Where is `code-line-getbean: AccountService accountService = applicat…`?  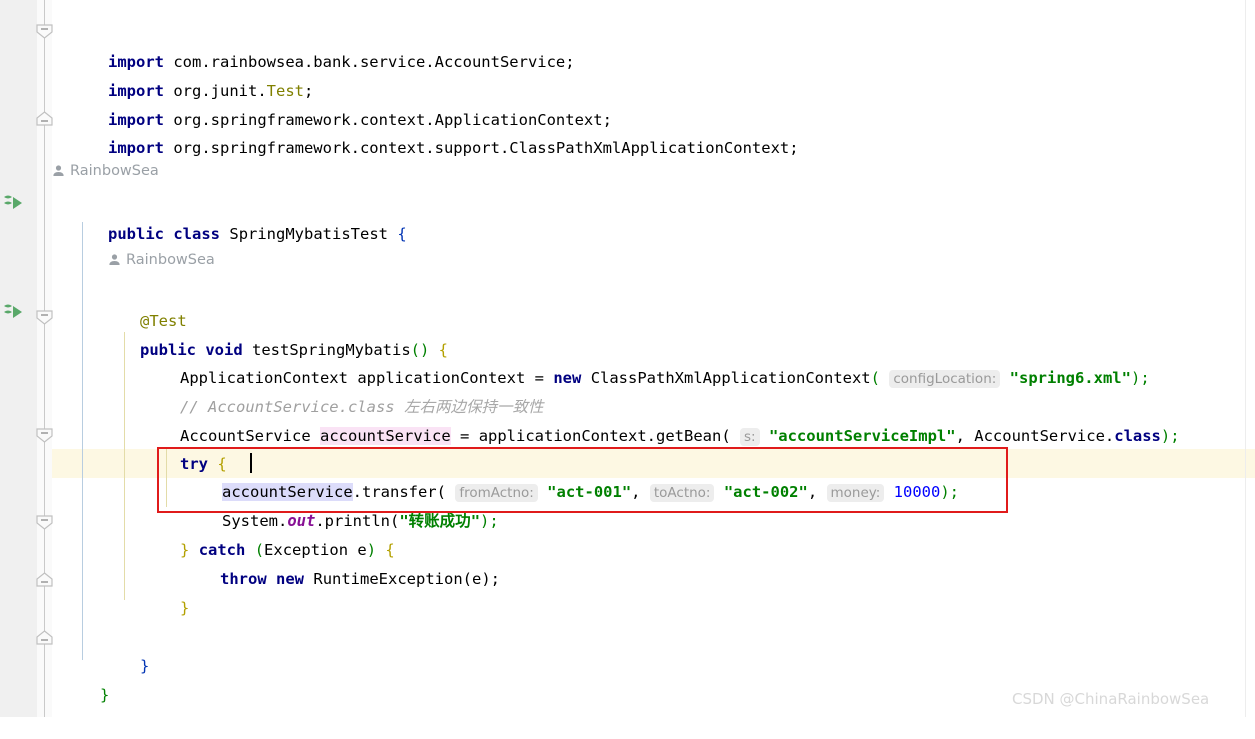
code-line-getbean: AccountService accountService = applicat… is located at coordinates (652, 419).